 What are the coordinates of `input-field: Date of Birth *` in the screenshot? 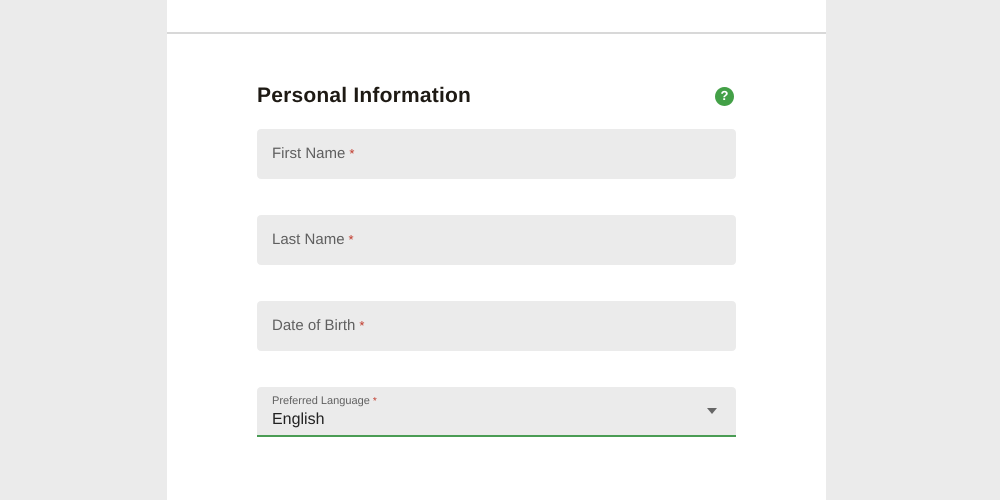 It's located at (496, 326).